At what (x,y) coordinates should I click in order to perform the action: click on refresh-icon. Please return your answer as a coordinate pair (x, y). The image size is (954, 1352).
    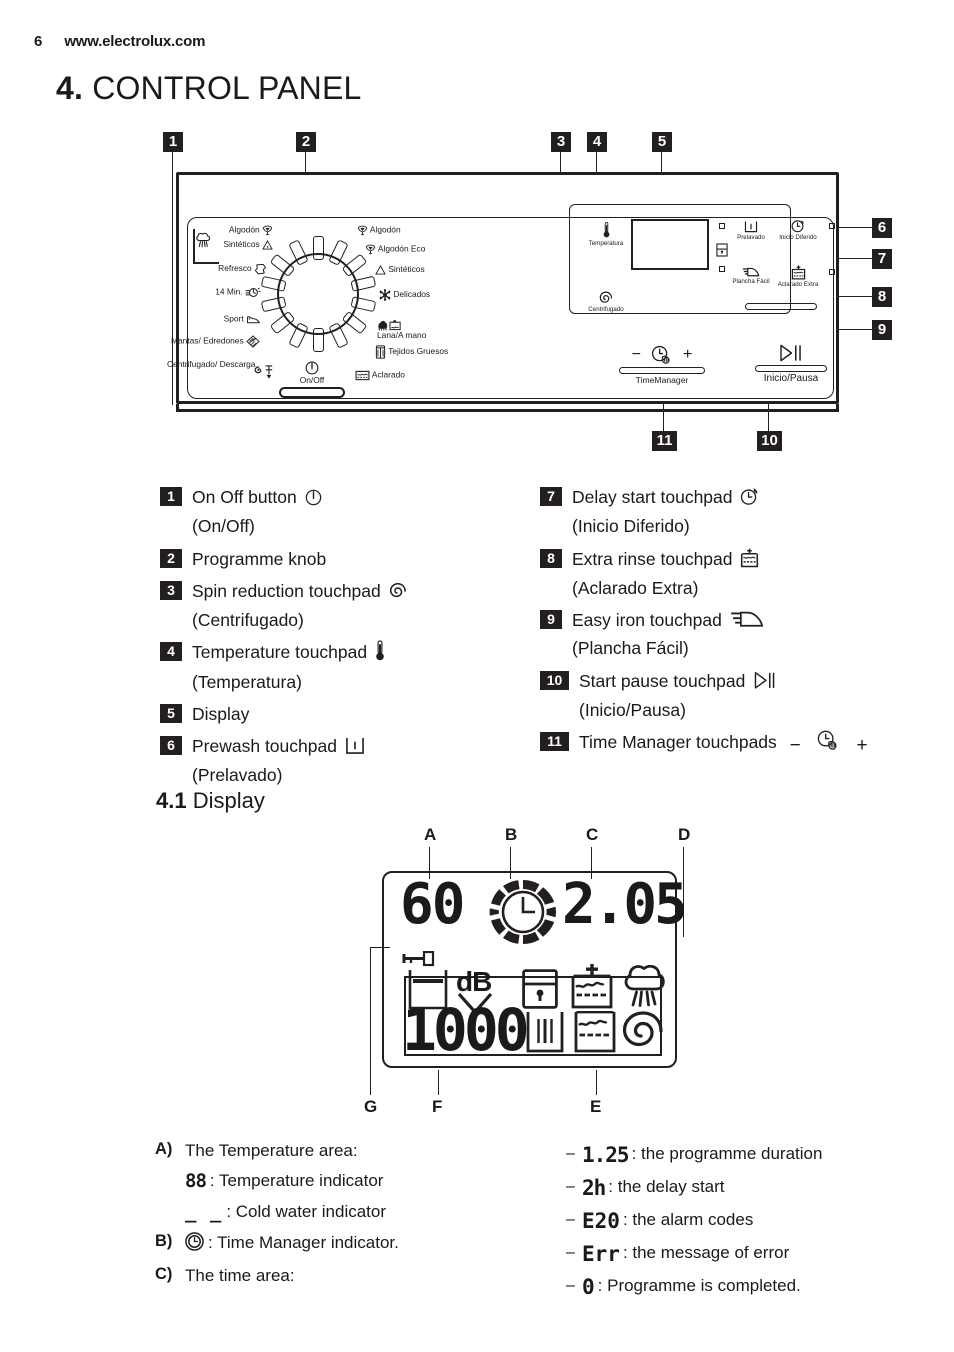
    Looking at the image, I should click on (260, 269).